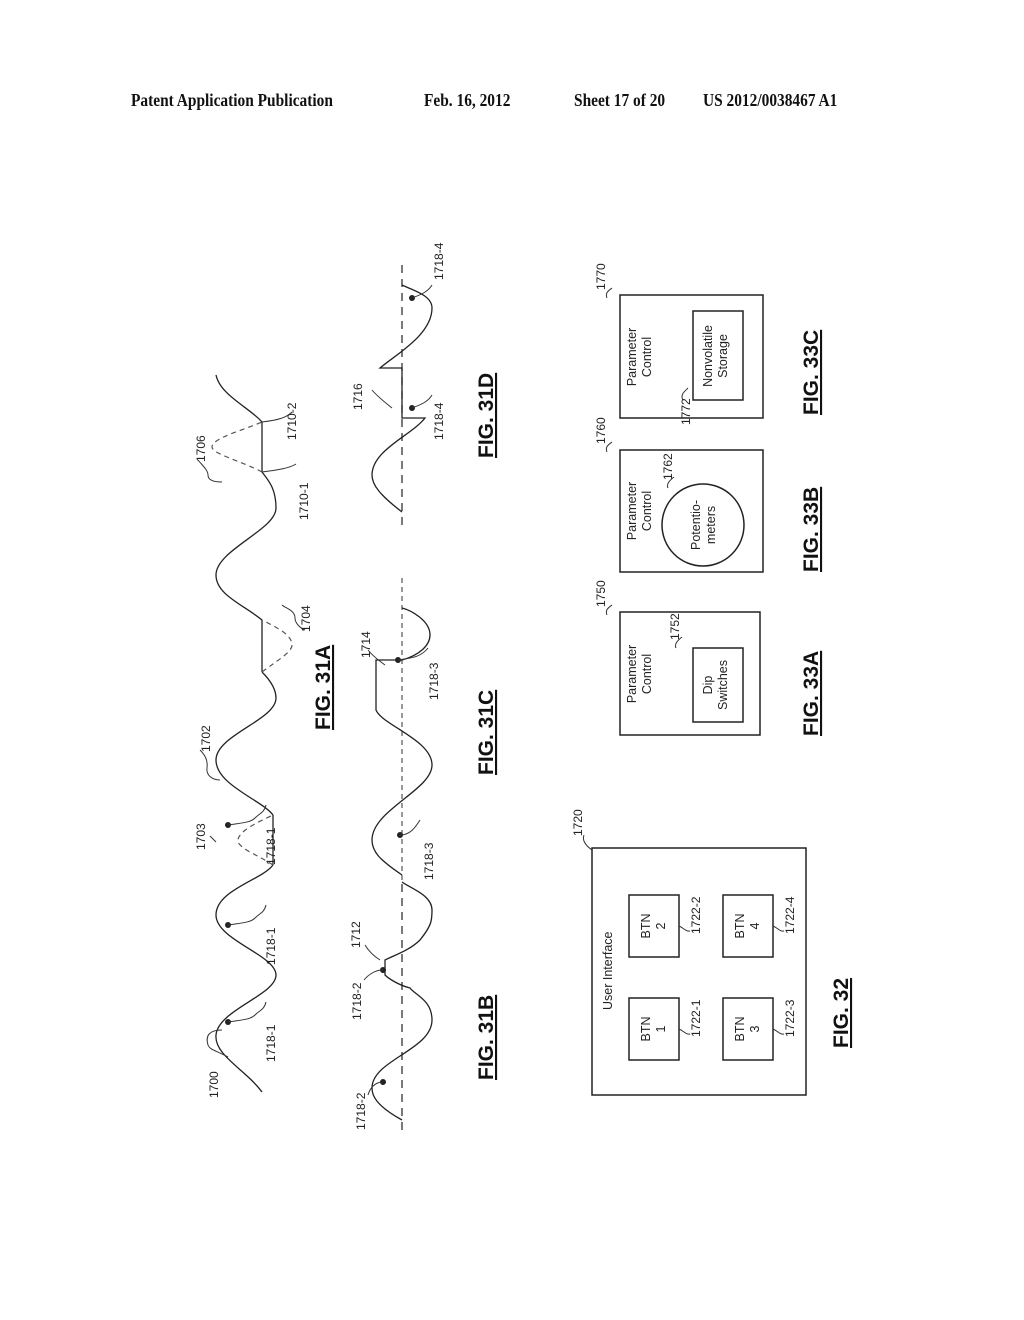 Image resolution: width=1024 pixels, height=1320 pixels. I want to click on ref-1720: 1720, so click(578, 822).